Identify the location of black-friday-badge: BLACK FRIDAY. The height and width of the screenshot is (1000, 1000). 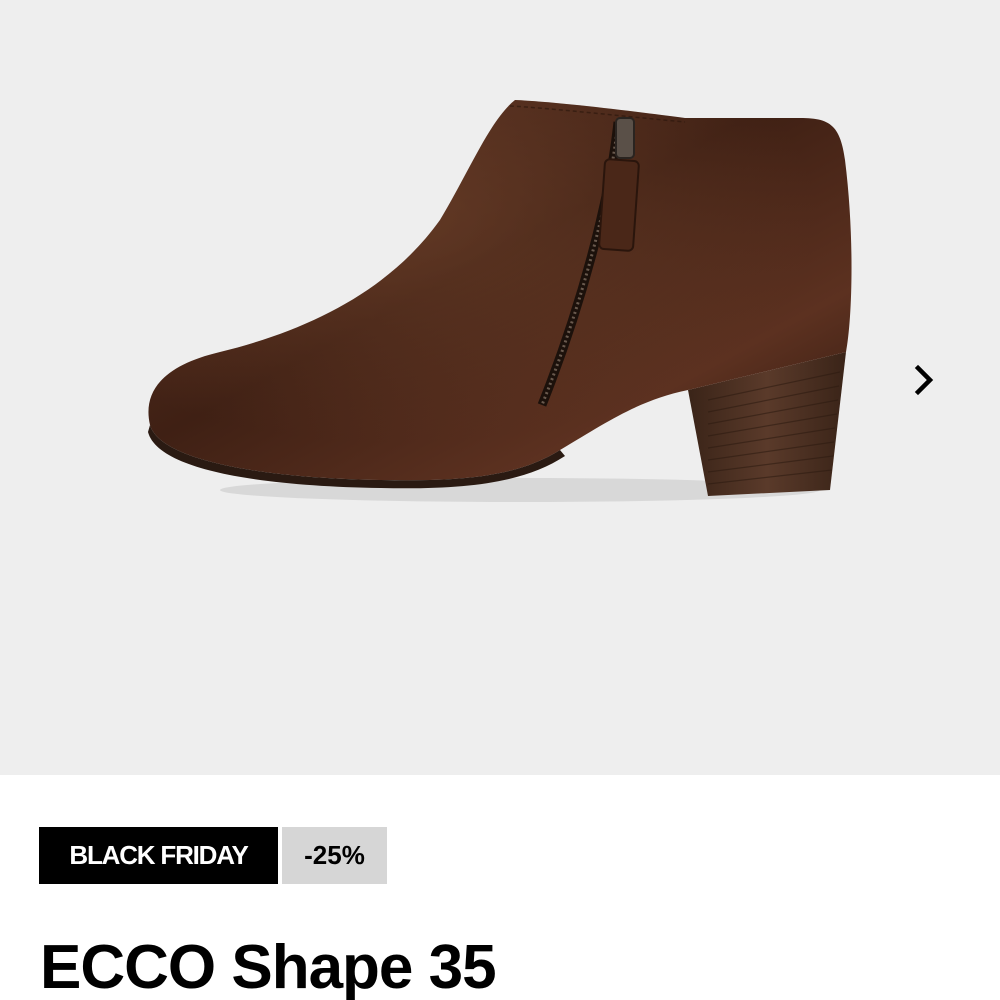
(158, 855).